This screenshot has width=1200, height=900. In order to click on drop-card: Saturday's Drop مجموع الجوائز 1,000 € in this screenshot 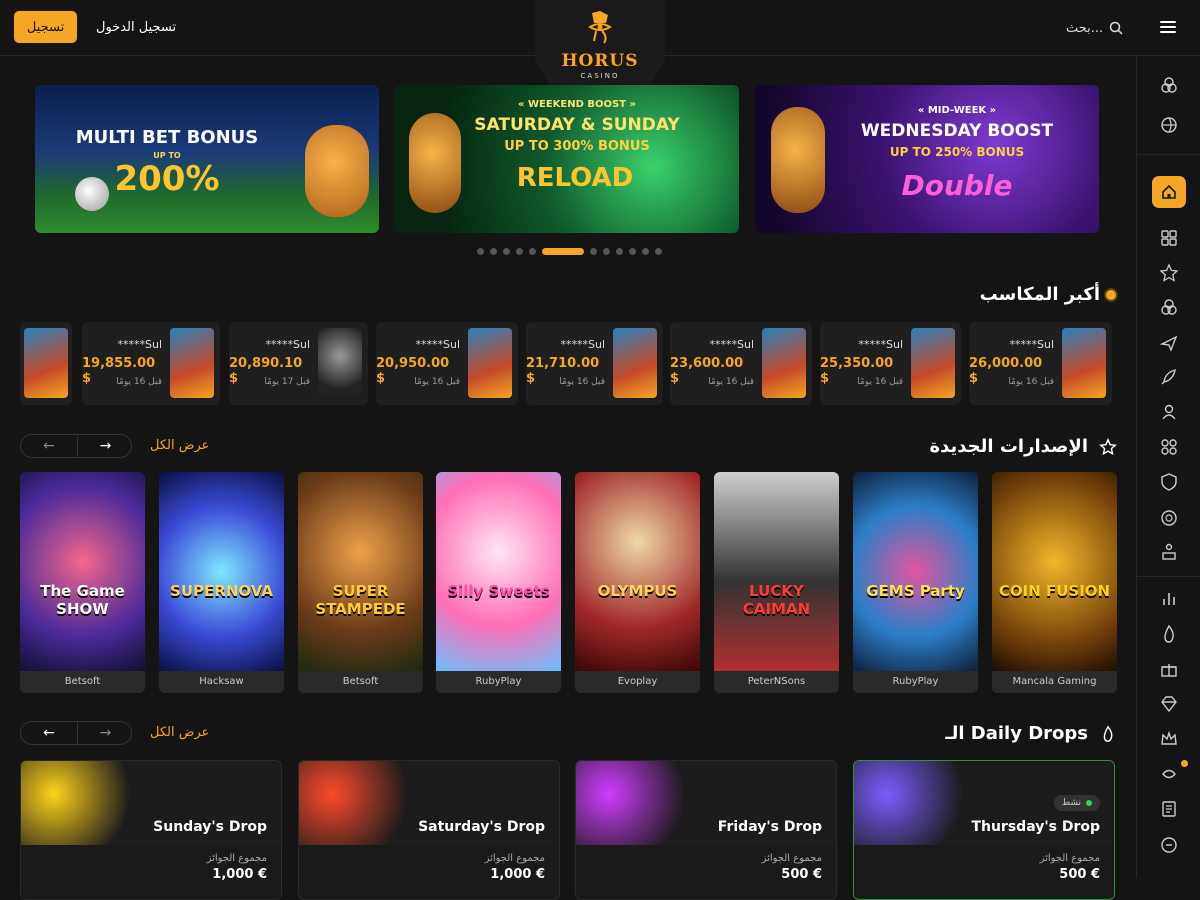, I will do `click(429, 830)`.